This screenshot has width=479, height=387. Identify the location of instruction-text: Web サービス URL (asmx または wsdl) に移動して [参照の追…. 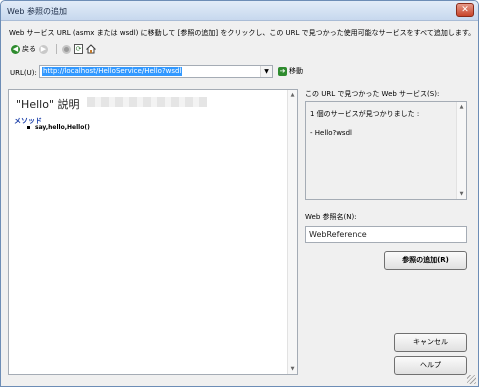
(242, 33).